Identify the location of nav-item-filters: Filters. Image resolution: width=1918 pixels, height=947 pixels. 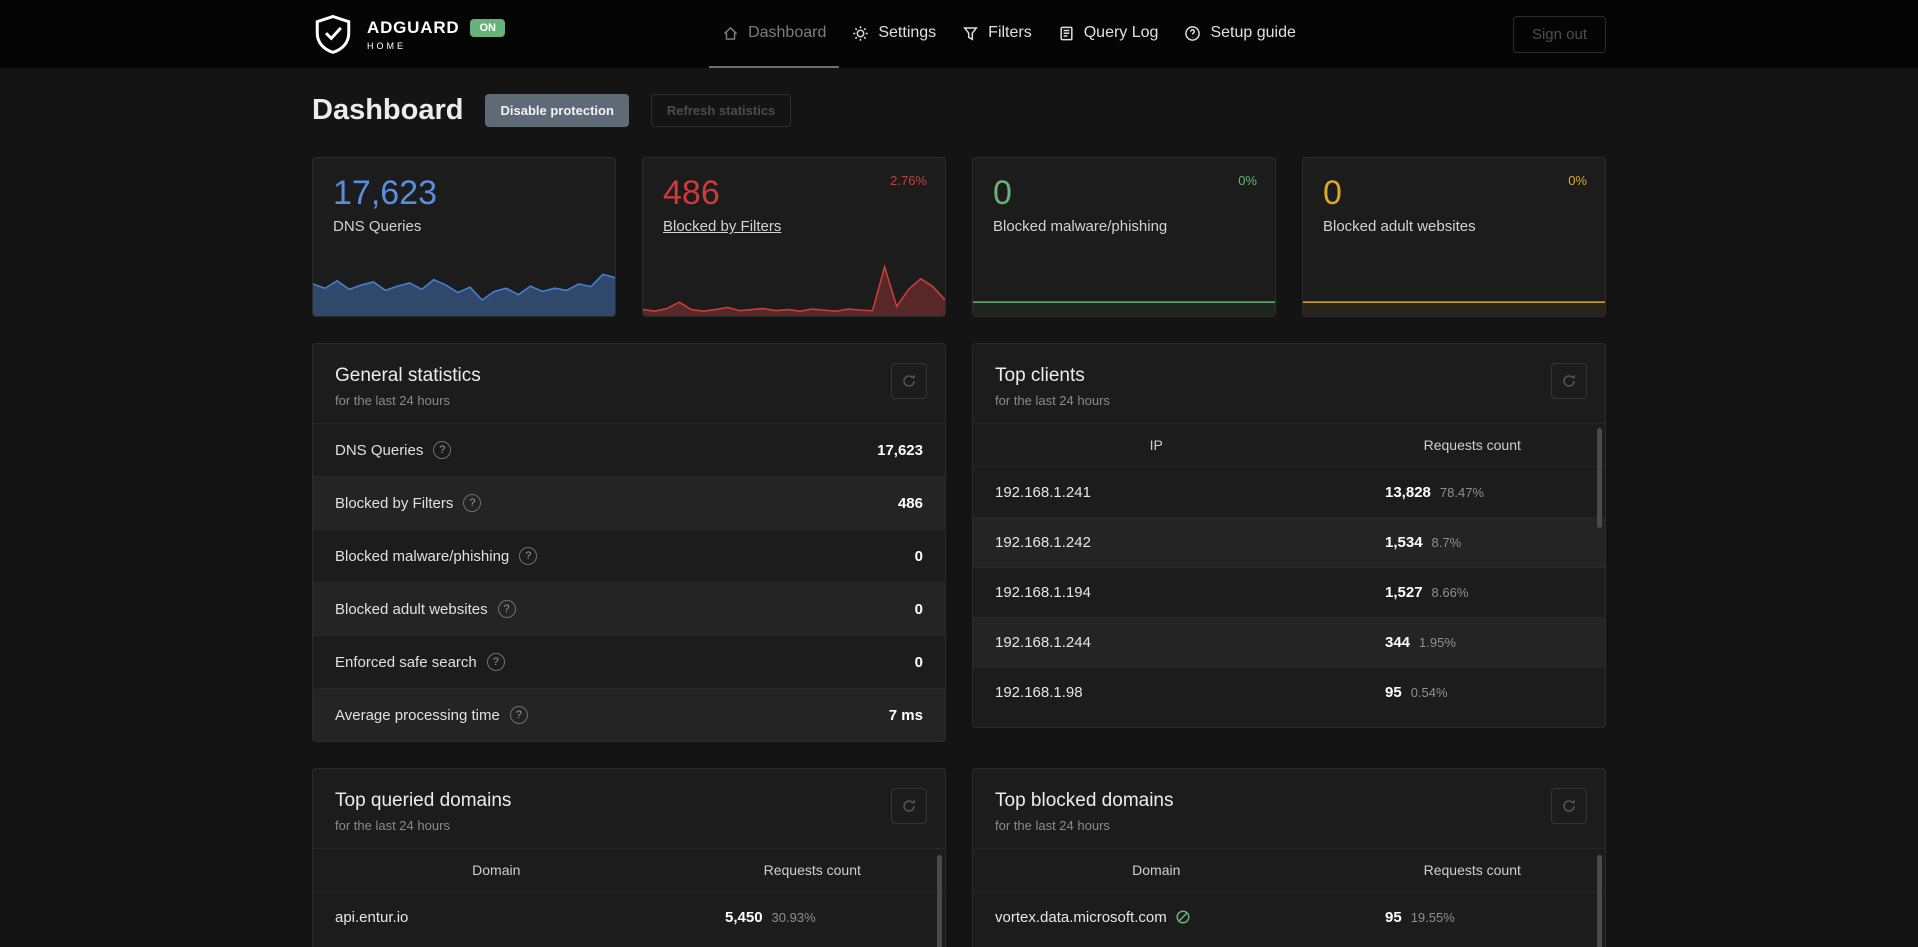
(997, 34).